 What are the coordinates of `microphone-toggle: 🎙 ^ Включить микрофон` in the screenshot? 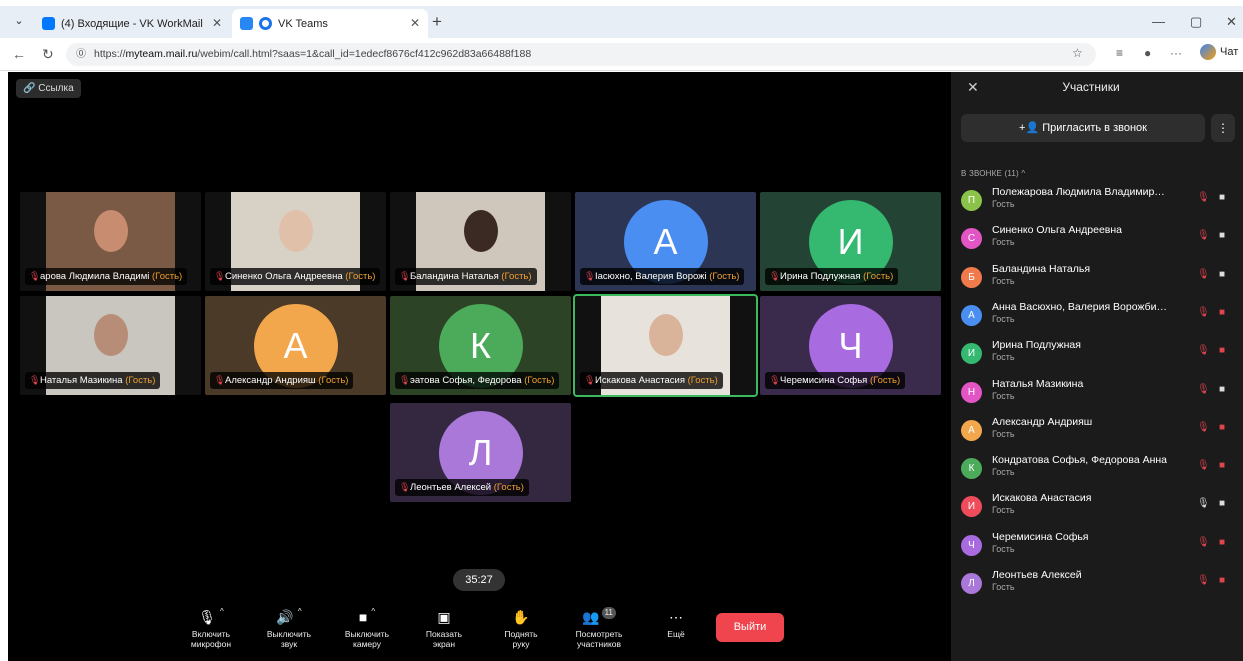 It's located at (211, 628).